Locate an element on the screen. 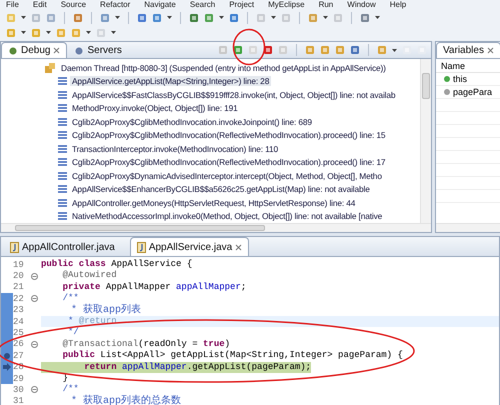 The image size is (500, 405). code-line: * 获取app列表的总条数 is located at coordinates (126, 400).